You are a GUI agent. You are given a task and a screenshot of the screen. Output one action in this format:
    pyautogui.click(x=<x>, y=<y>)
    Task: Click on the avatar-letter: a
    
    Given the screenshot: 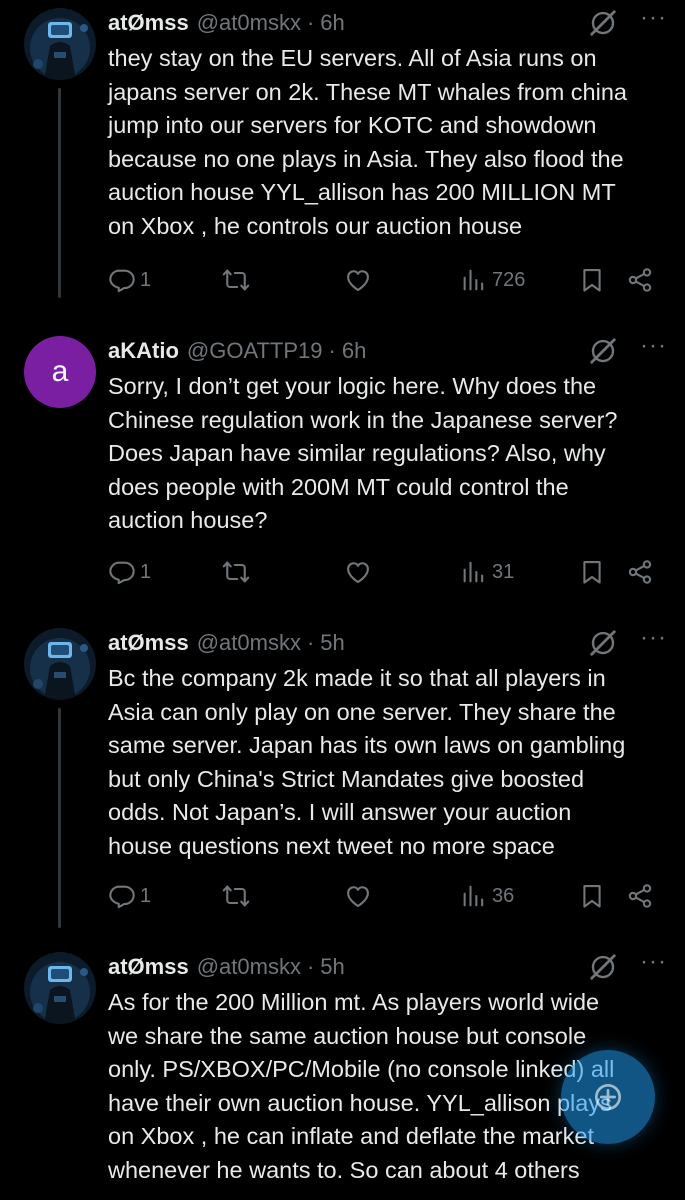 What is the action you would take?
    pyautogui.click(x=60, y=371)
    